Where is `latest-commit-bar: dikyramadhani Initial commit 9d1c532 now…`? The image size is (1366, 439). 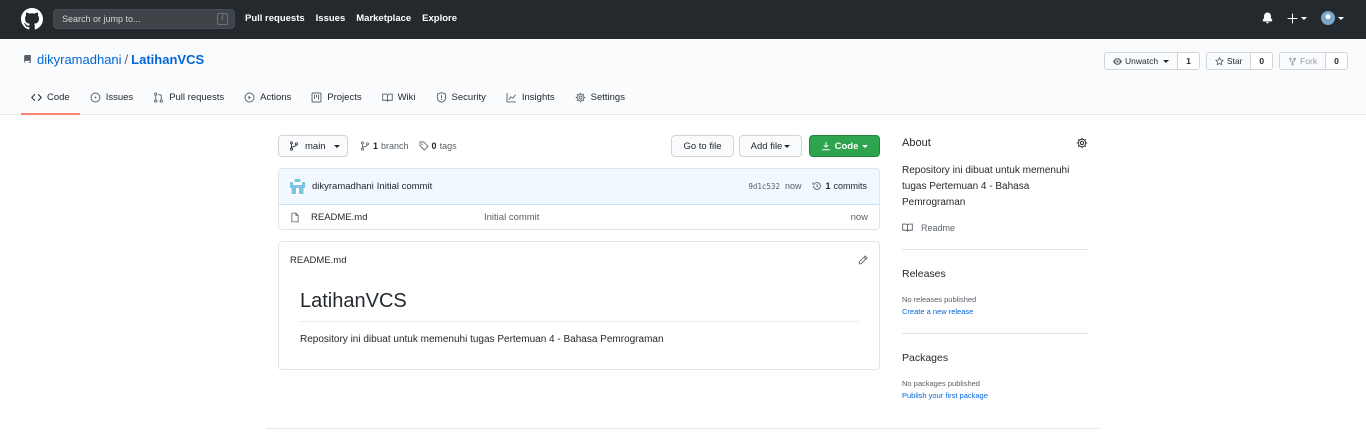
latest-commit-bar: dikyramadhani Initial commit 9d1c532 now… is located at coordinates (579, 187).